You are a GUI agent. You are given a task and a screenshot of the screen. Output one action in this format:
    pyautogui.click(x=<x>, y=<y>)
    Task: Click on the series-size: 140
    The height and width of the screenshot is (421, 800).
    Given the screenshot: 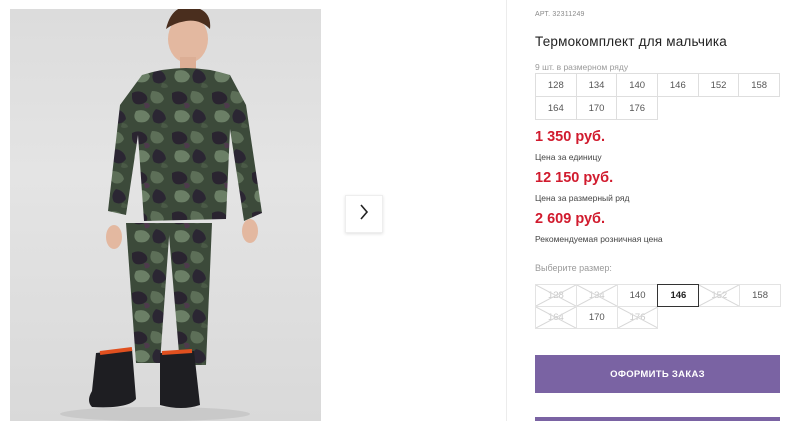 What is the action you would take?
    pyautogui.click(x=637, y=85)
    